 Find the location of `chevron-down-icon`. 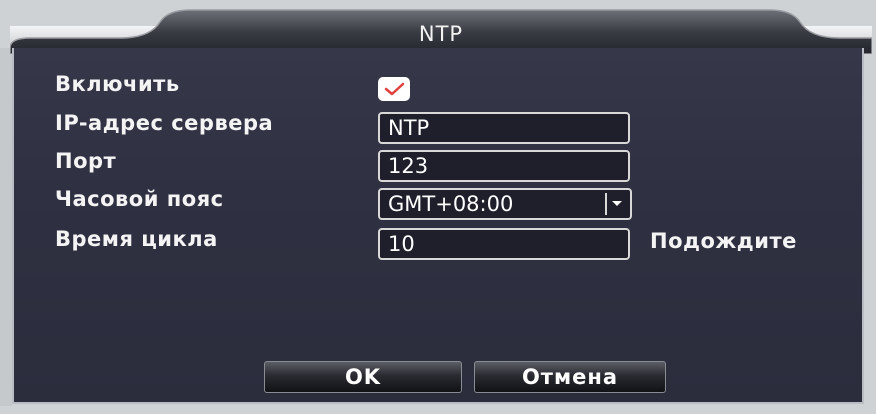

chevron-down-icon is located at coordinates (617, 203).